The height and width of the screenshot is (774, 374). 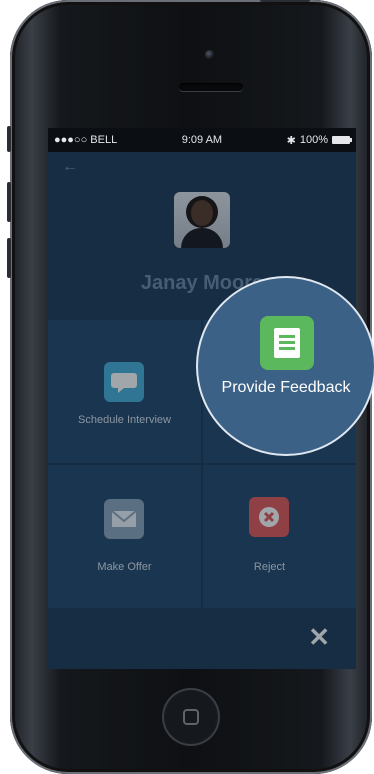 I want to click on avatar, so click(x=202, y=220).